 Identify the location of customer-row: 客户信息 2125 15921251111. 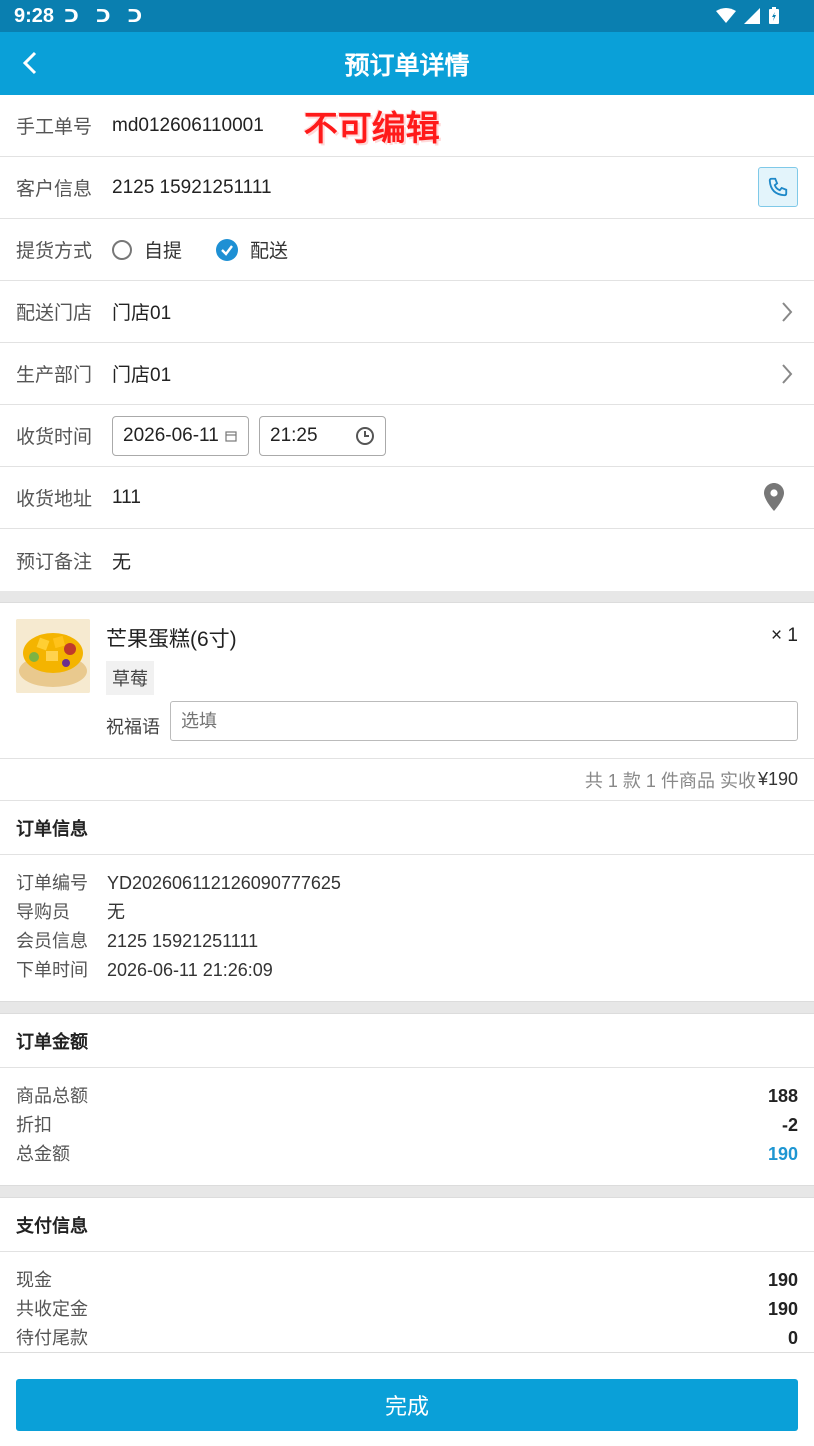
(407, 188).